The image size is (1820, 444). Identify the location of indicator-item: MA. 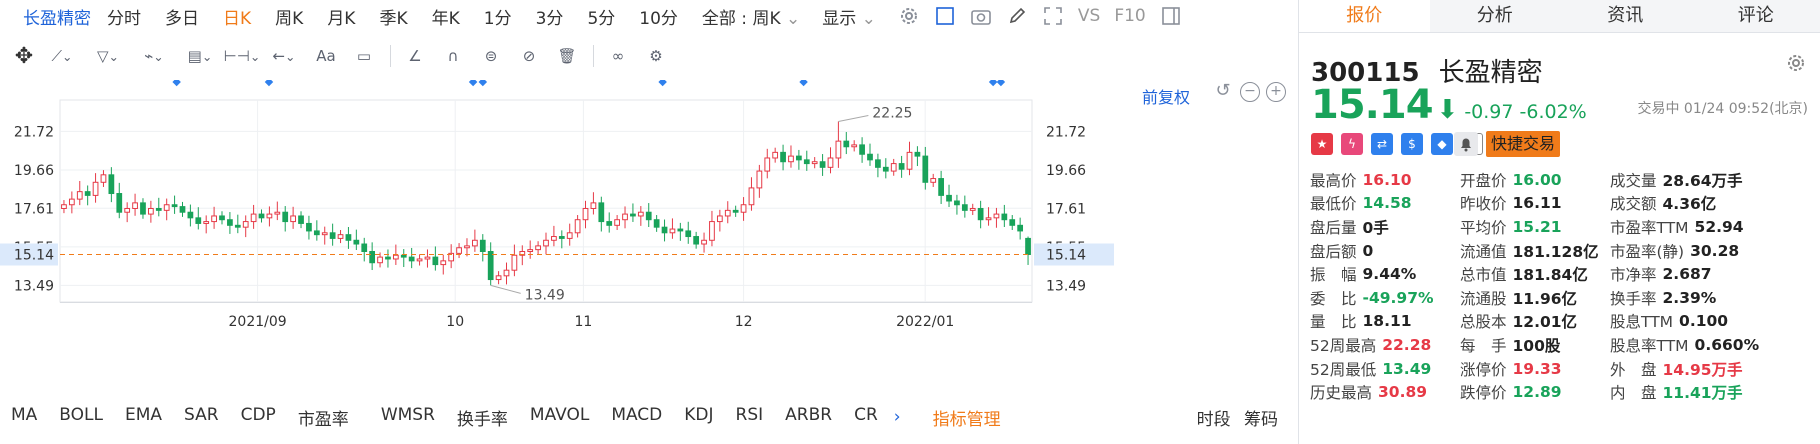
(24, 417).